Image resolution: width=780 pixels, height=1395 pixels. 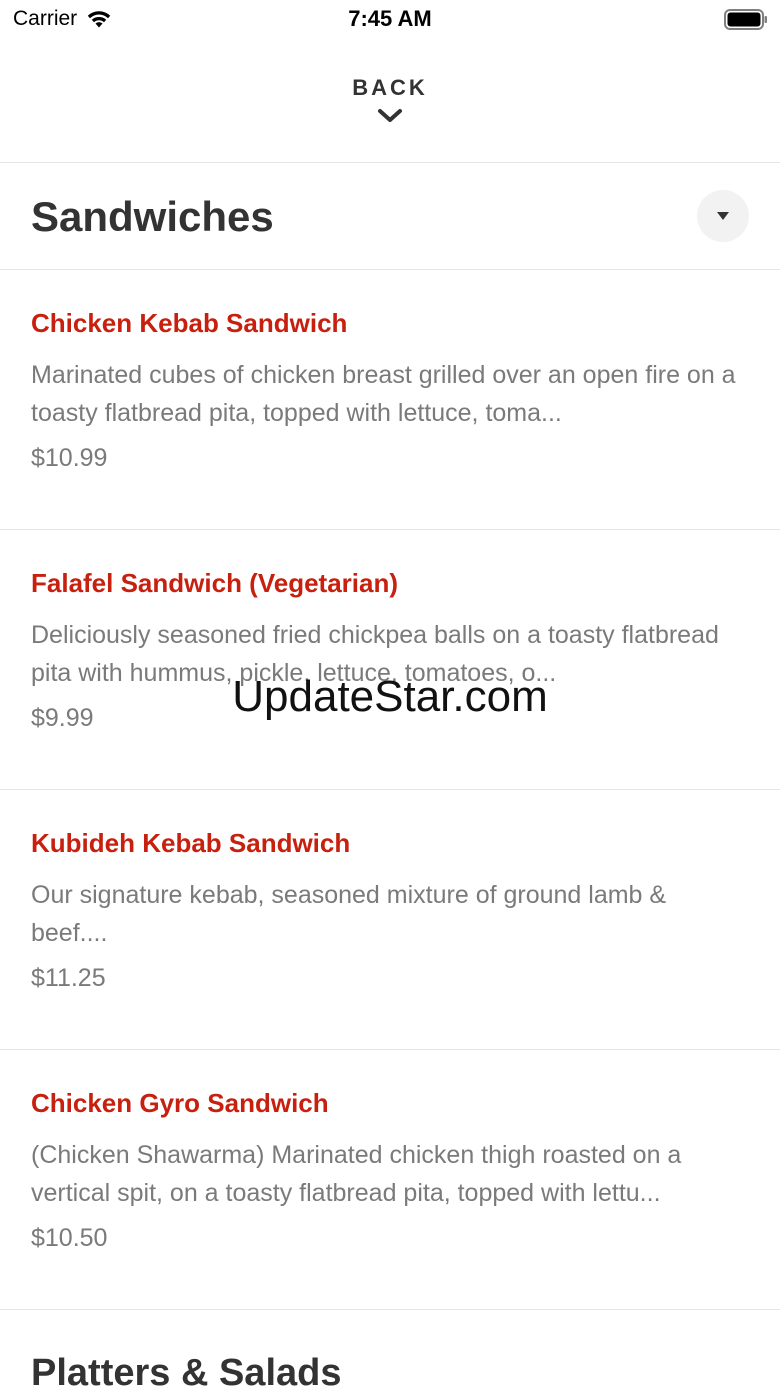 I want to click on status-time: 7:45 AM, so click(x=390, y=18).